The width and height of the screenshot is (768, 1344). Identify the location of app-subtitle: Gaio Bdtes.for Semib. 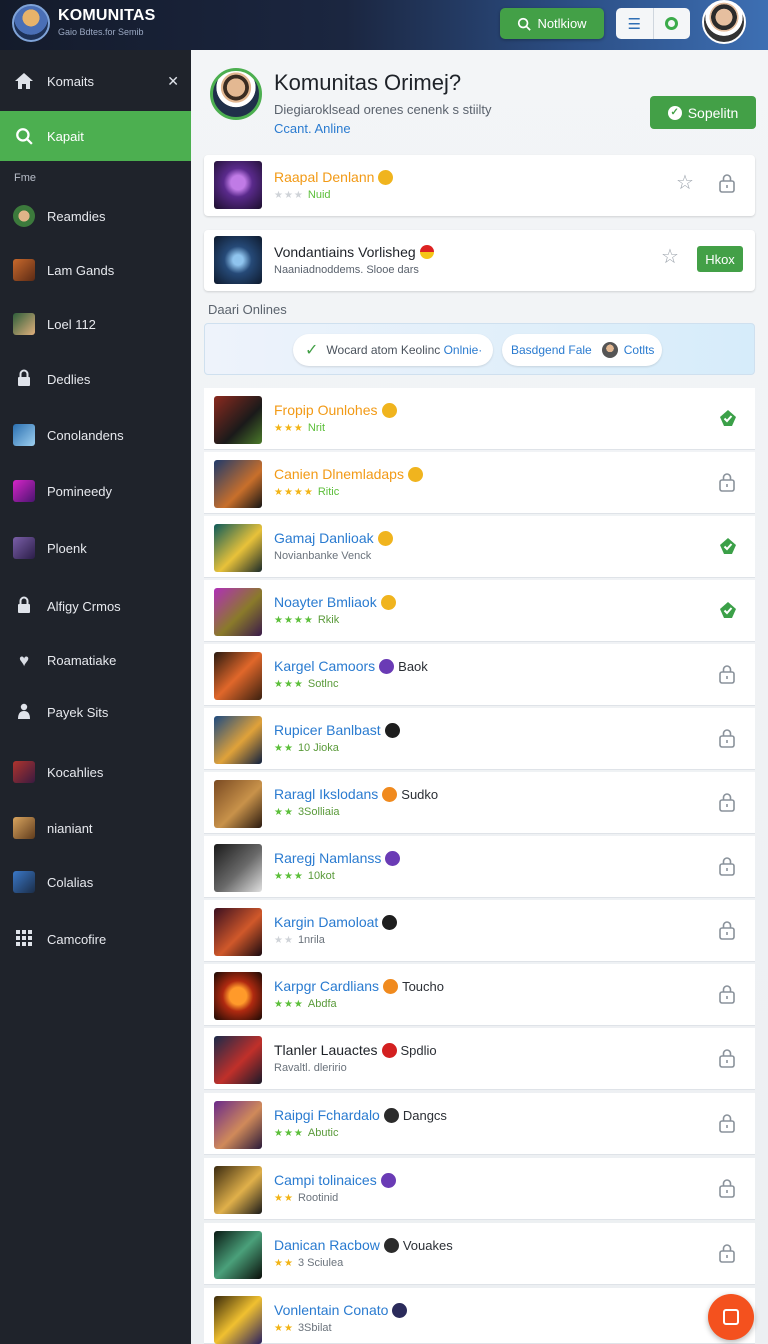
(101, 32).